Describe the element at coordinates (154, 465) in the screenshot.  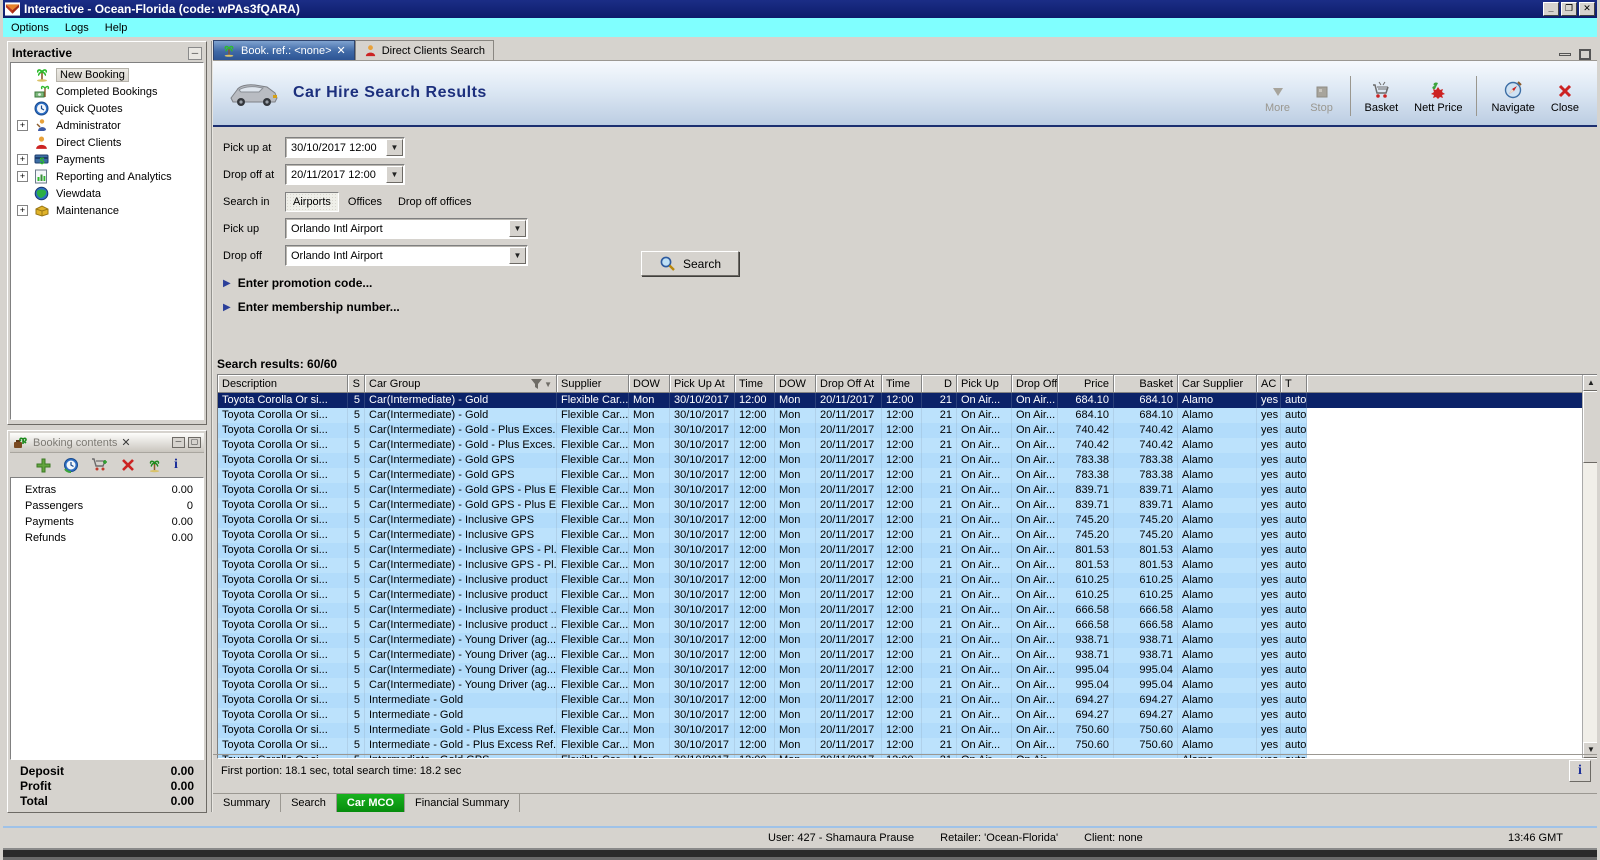
I see `palm-small-icon` at that location.